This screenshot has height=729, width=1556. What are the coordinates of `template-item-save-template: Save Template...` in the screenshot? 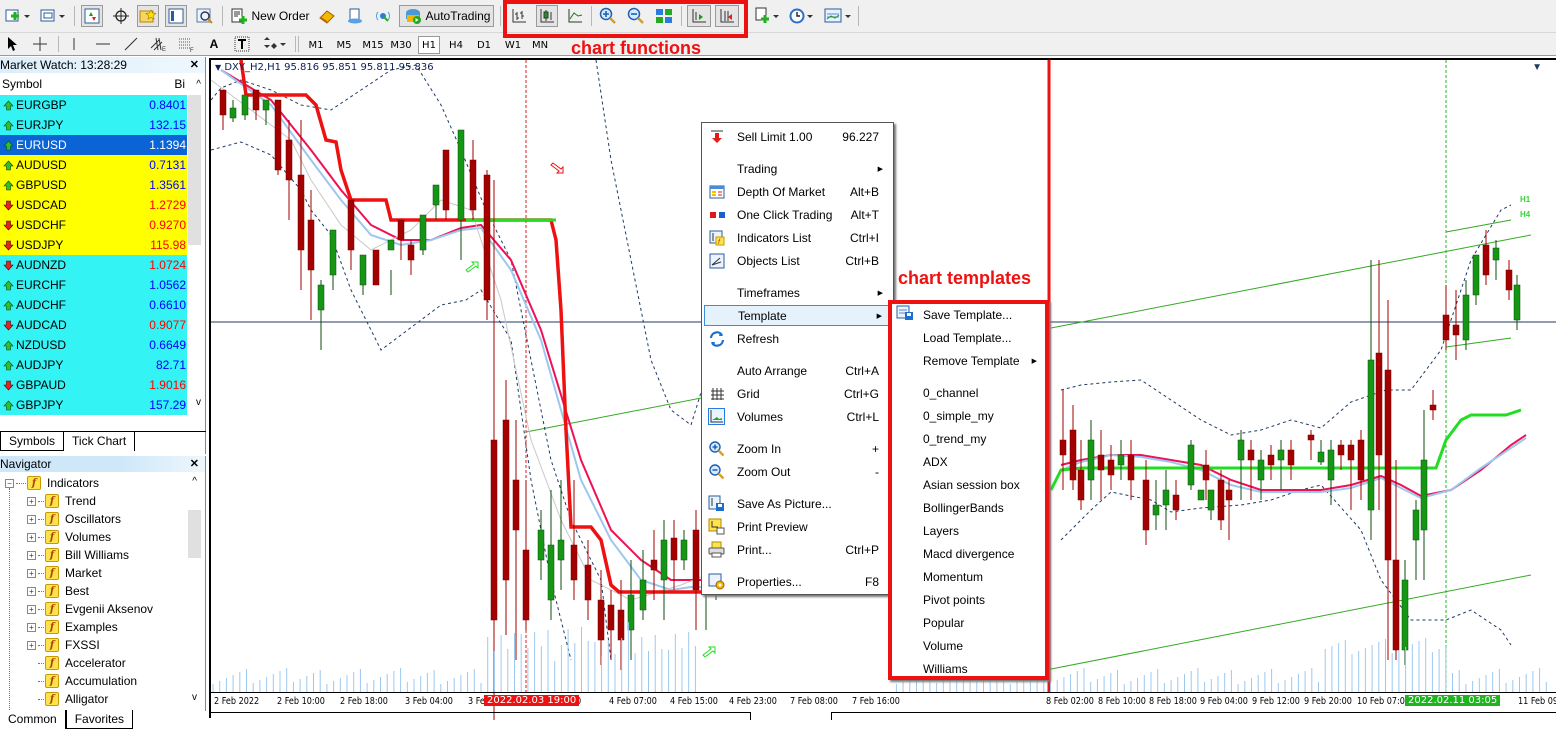 It's located at (968, 314).